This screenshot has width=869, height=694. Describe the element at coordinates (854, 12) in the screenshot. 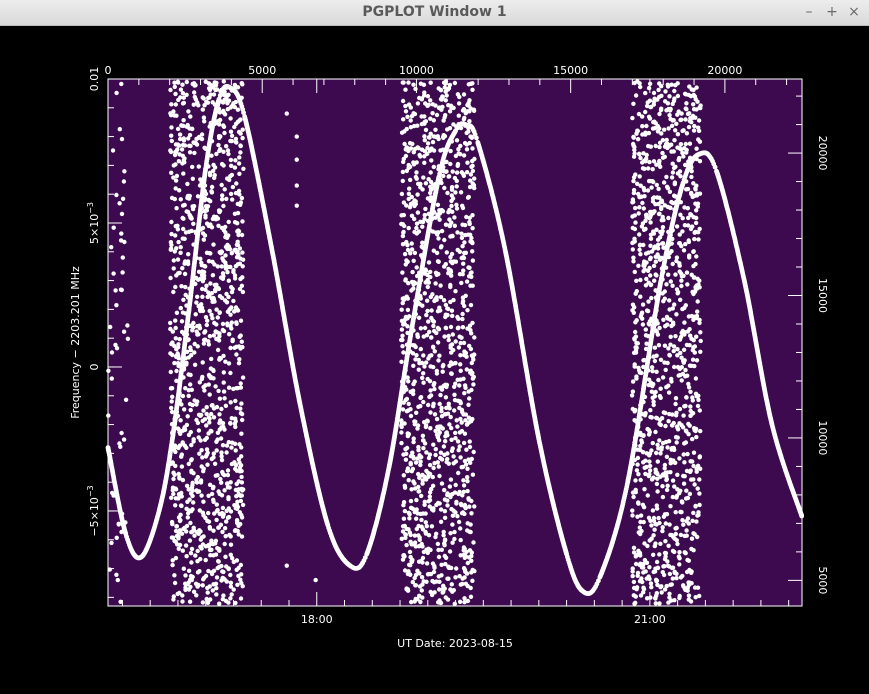

I see `close-icon: ×` at that location.